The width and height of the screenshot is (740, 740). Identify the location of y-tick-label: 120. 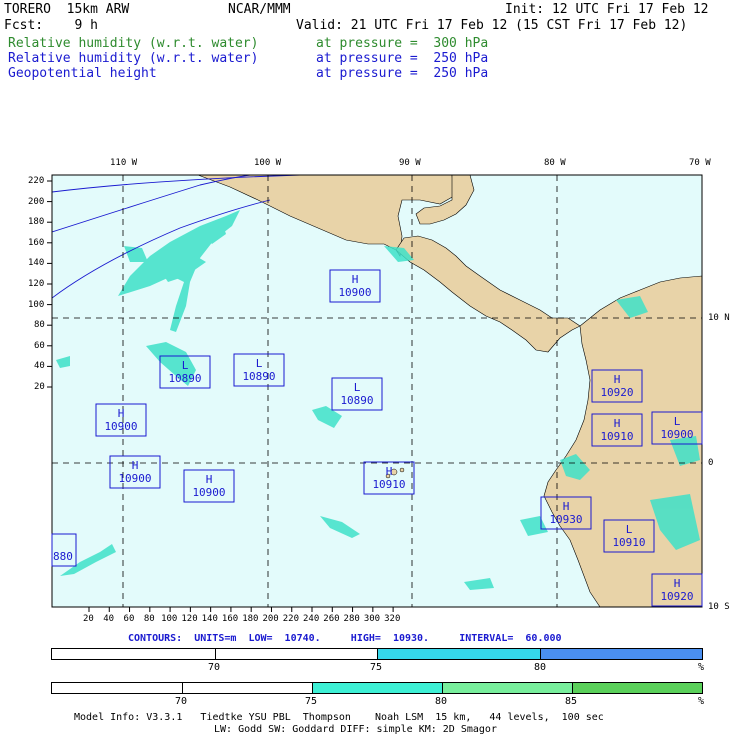
(36, 284).